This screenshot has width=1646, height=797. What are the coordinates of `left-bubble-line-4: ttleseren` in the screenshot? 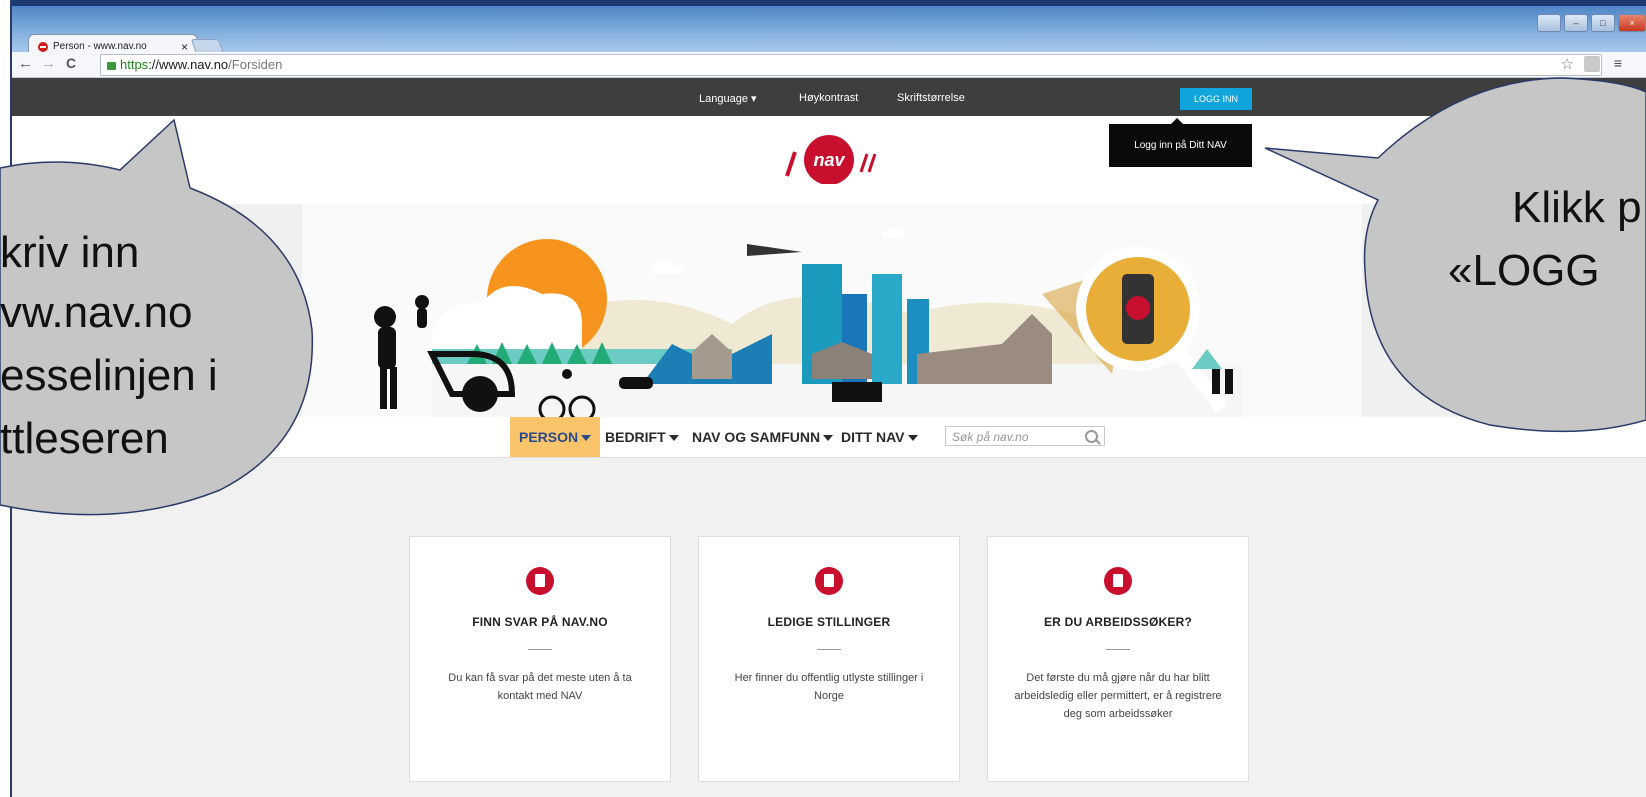 It's located at (84, 438).